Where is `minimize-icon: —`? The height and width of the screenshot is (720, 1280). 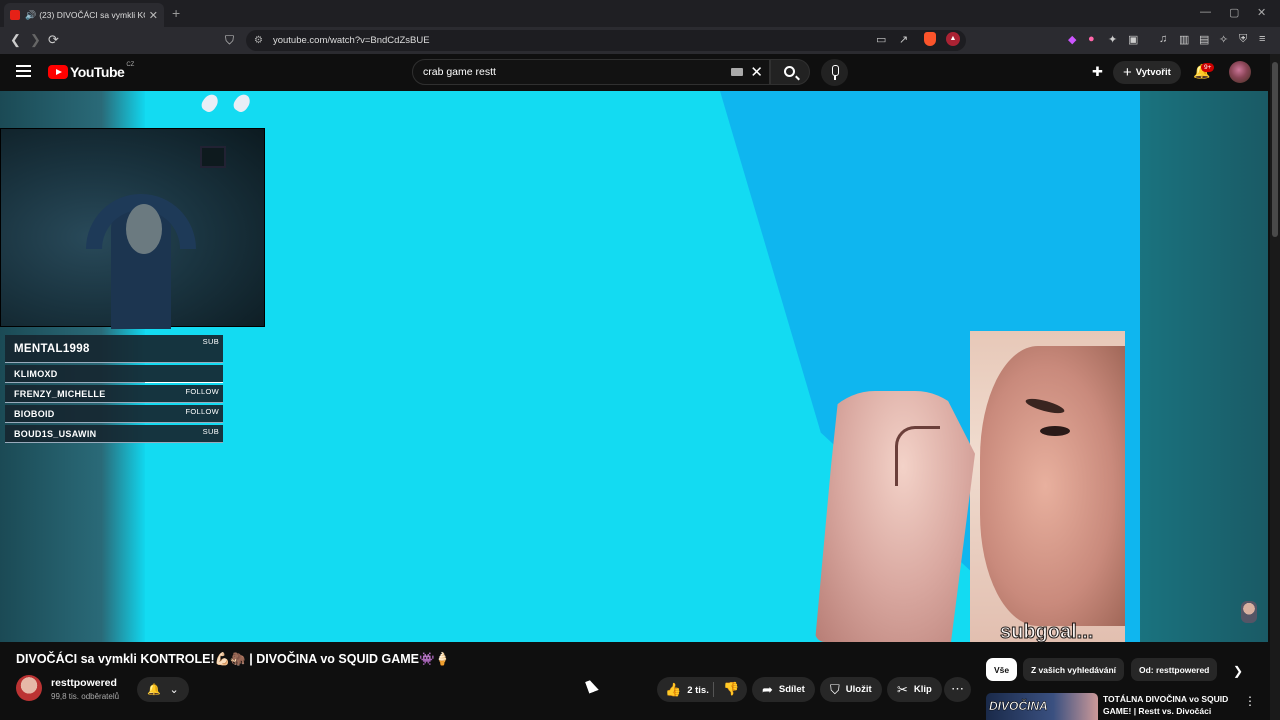 minimize-icon: — is located at coordinates (1205, 12).